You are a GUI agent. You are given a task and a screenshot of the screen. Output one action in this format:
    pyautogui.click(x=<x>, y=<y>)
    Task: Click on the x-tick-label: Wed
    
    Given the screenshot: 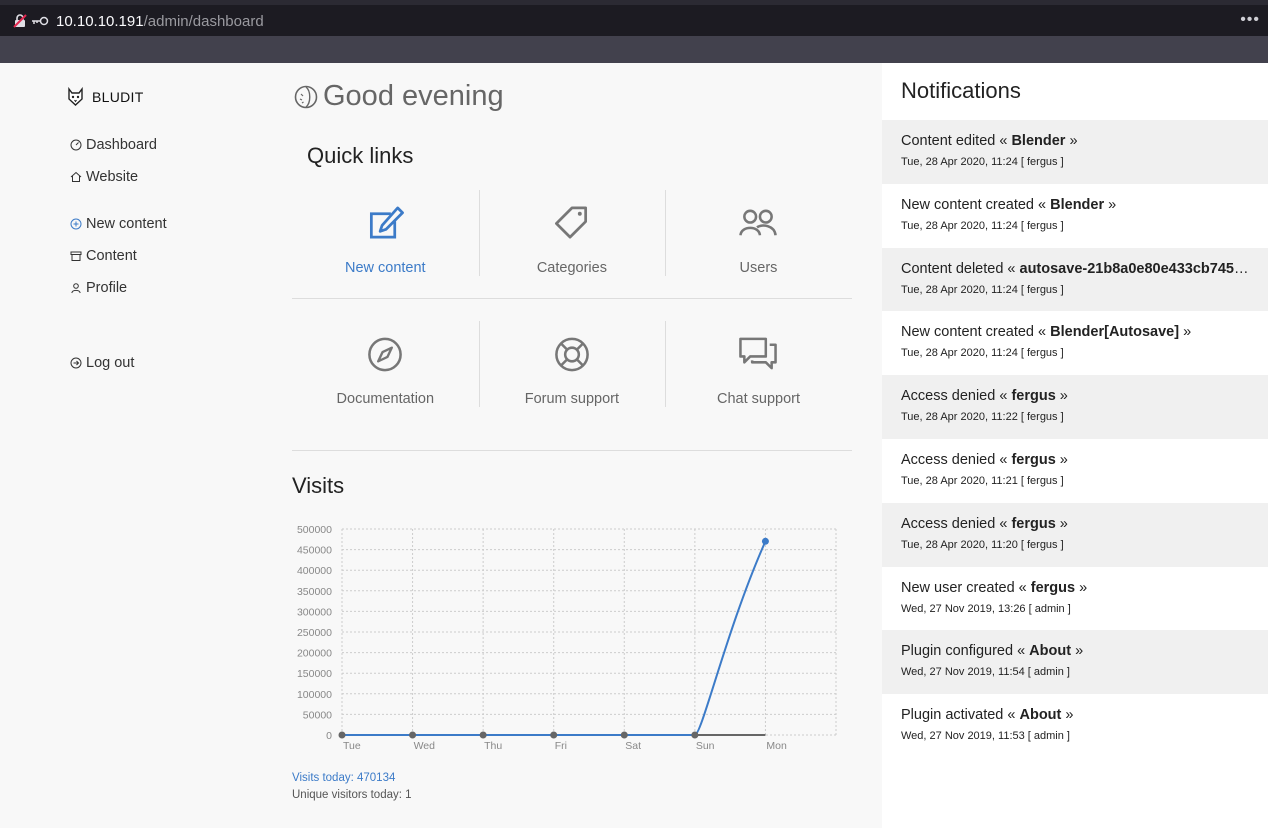 What is the action you would take?
    pyautogui.click(x=425, y=746)
    